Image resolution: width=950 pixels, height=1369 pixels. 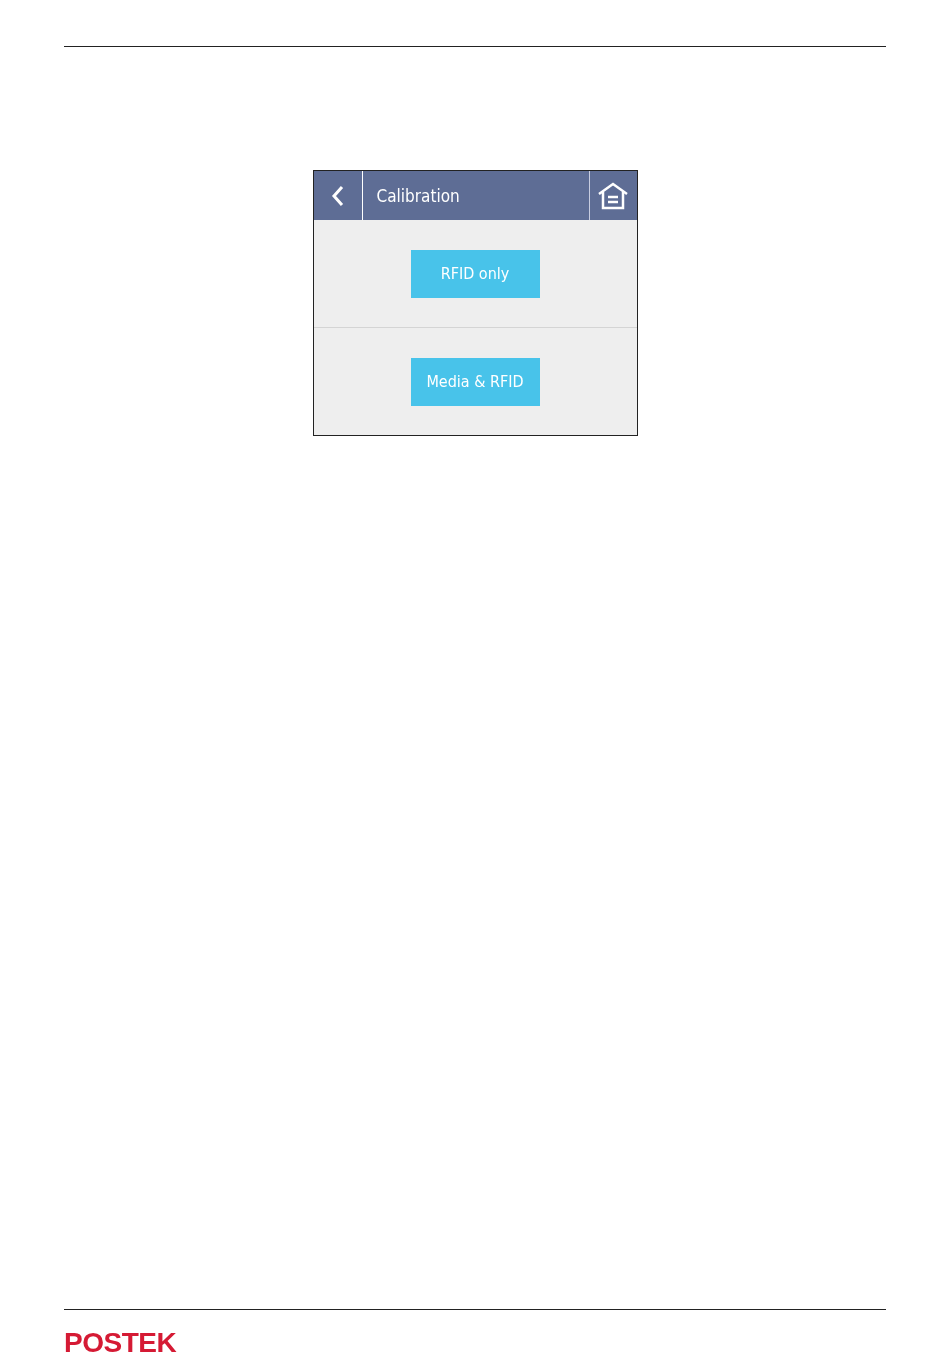 I want to click on back-icon, so click(x=337, y=195).